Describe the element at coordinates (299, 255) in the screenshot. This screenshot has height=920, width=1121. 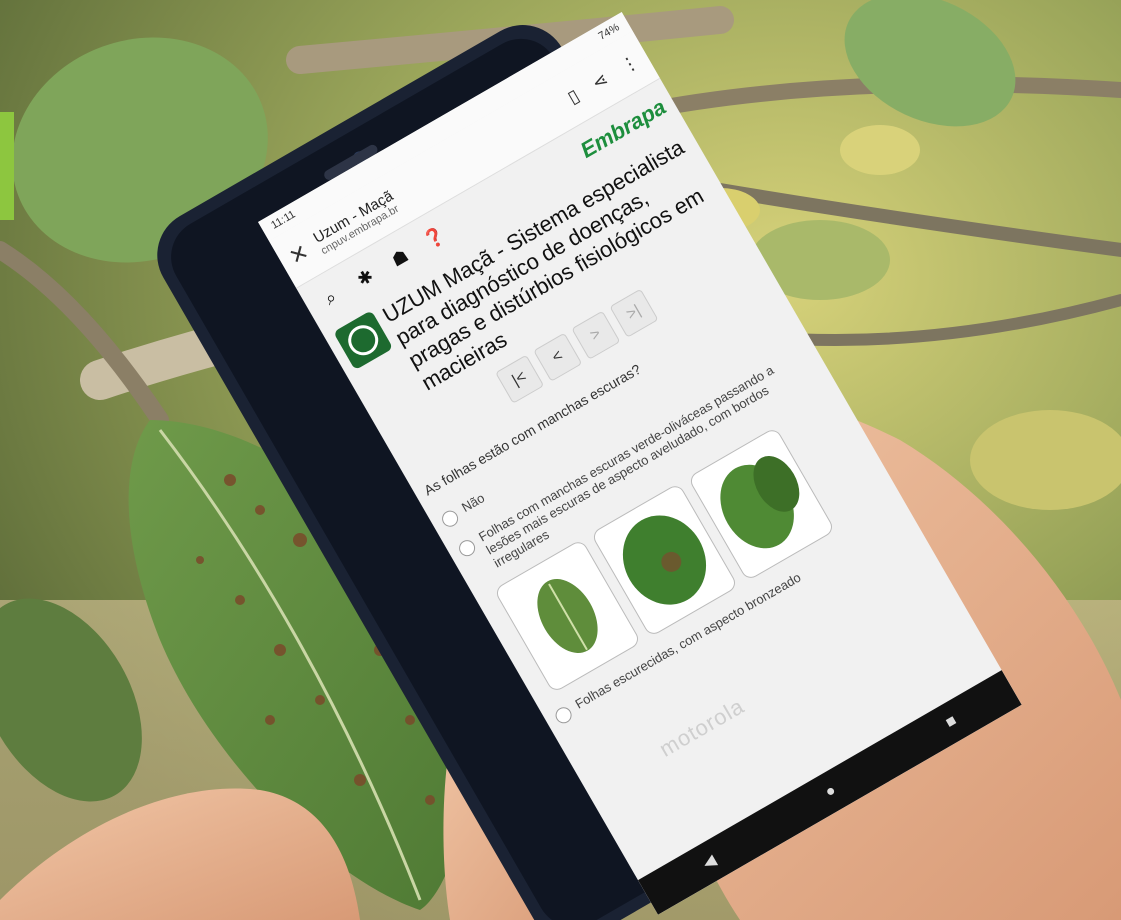
I see `close-icon: ✕` at that location.